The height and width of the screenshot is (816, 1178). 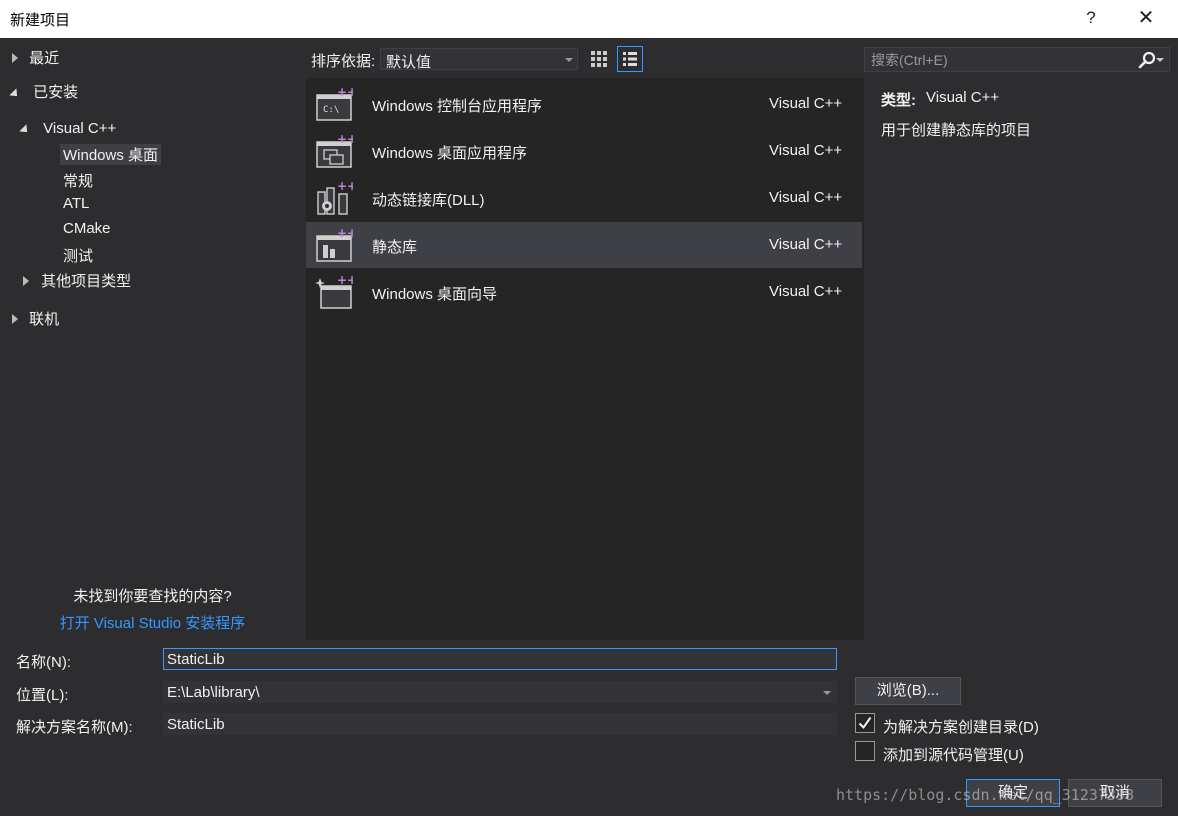 What do you see at coordinates (584, 151) in the screenshot?
I see `template-row-desktop-app: ++ Windows 桌面应用程序 Visual C++` at bounding box center [584, 151].